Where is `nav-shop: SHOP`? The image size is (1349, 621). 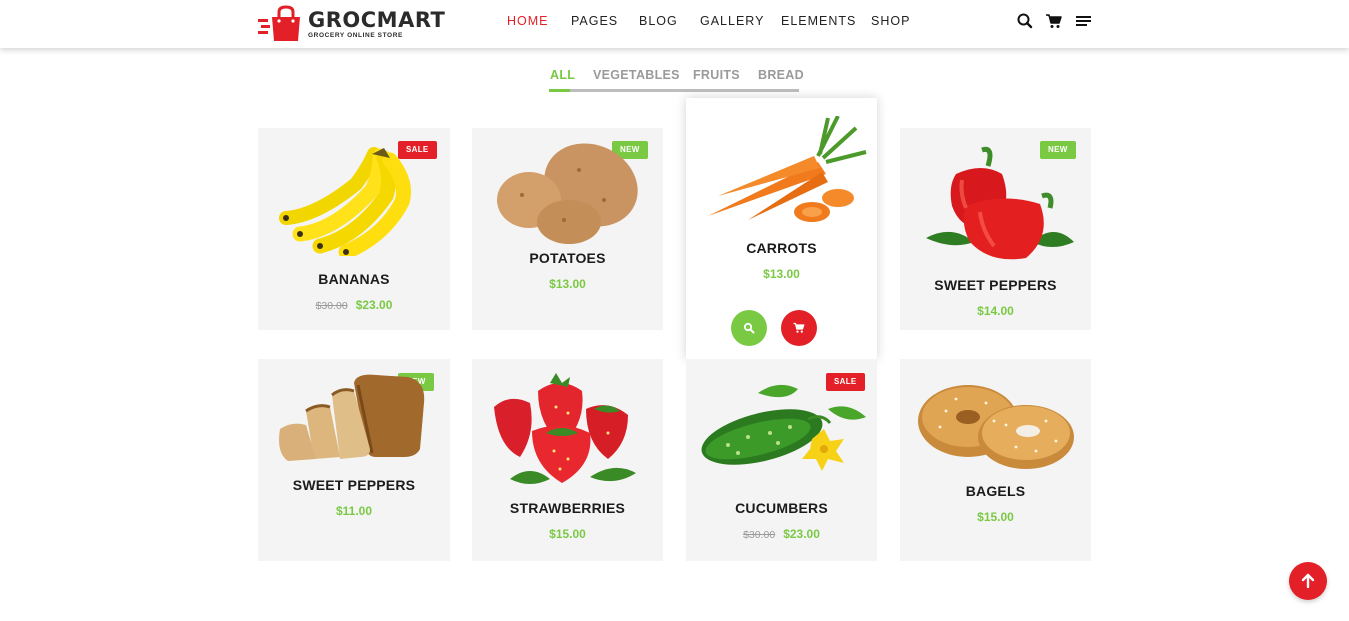 nav-shop: SHOP is located at coordinates (890, 21).